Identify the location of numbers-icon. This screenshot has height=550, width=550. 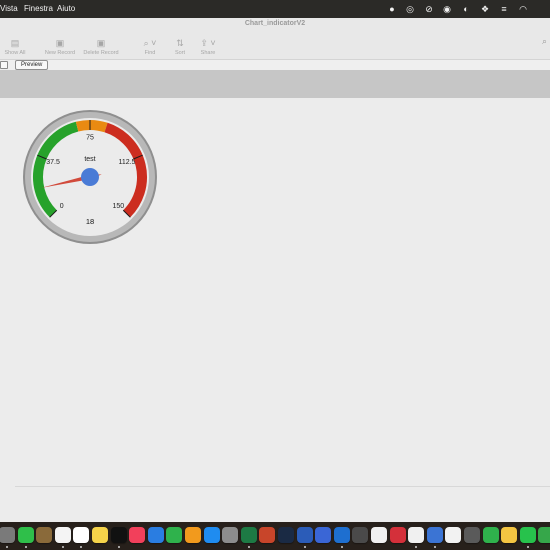
(174, 535).